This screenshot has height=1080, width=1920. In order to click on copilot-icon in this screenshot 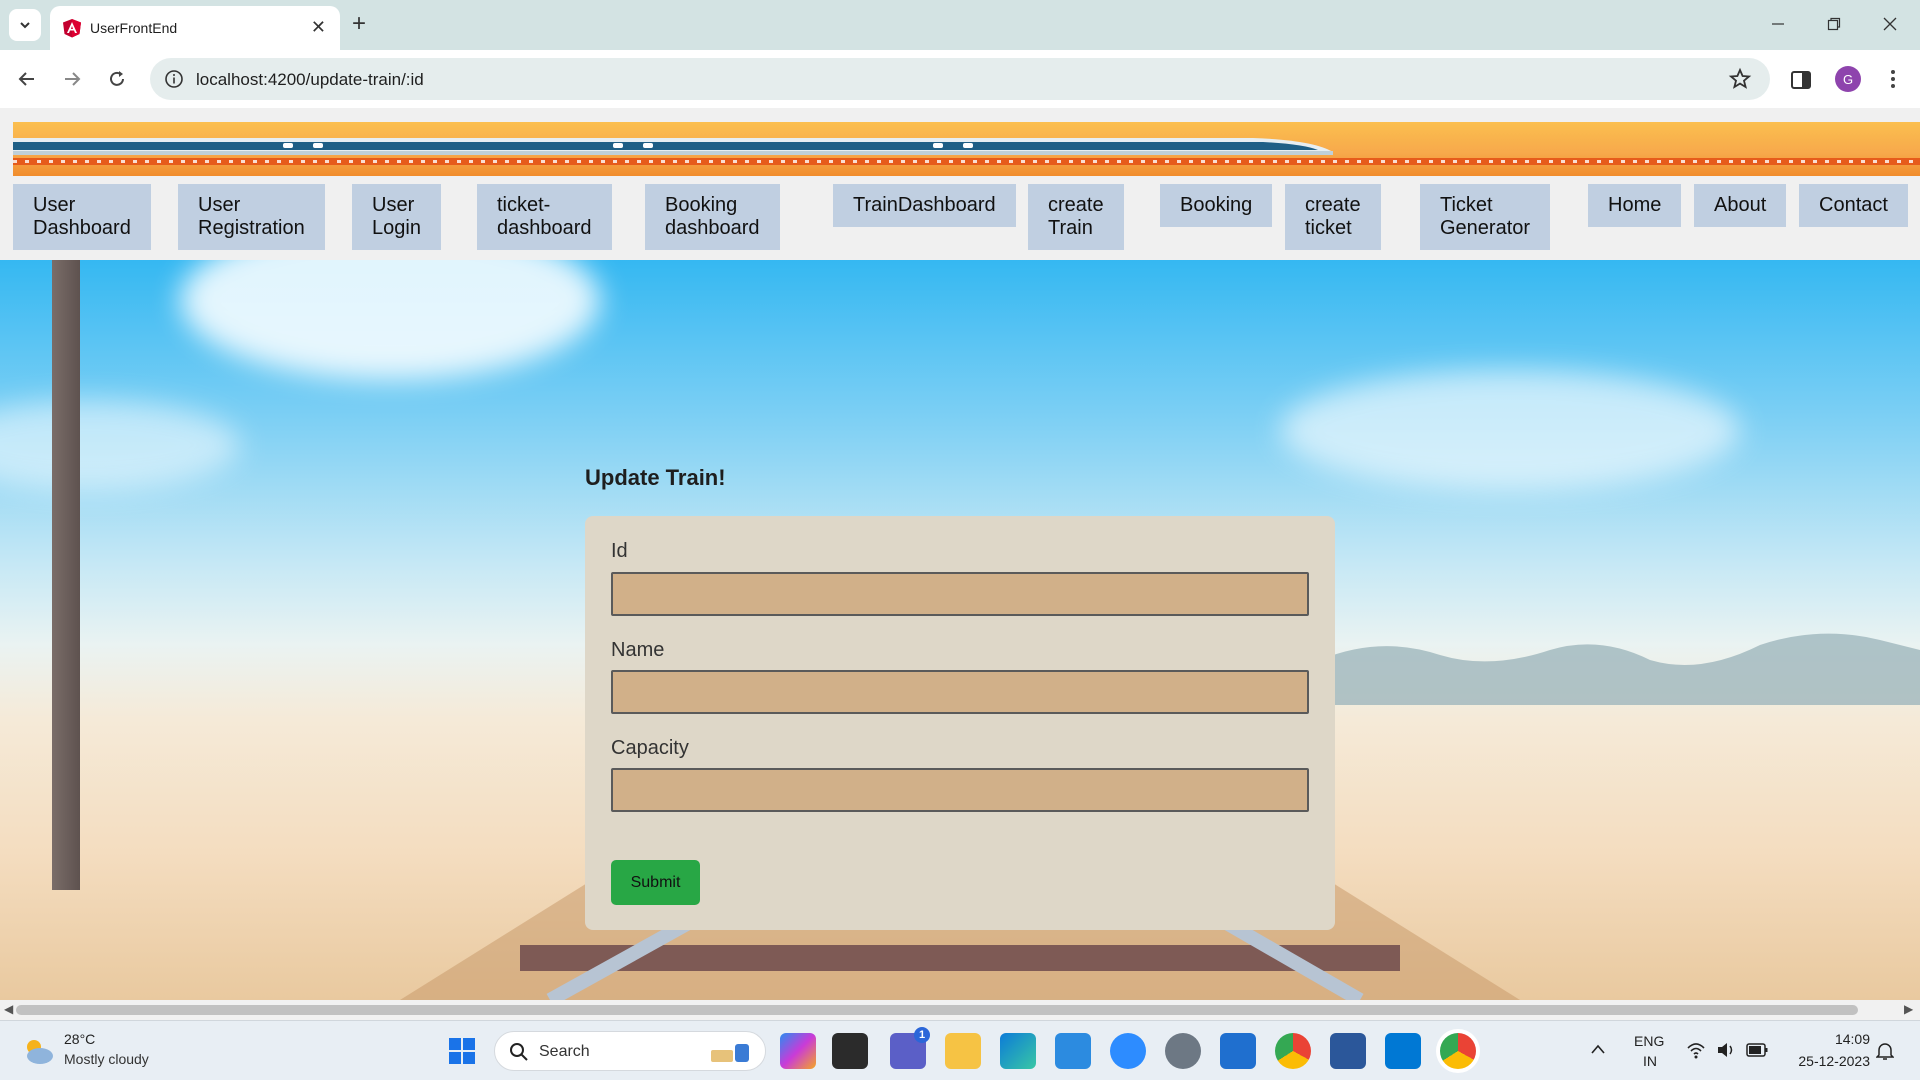, I will do `click(798, 1051)`.